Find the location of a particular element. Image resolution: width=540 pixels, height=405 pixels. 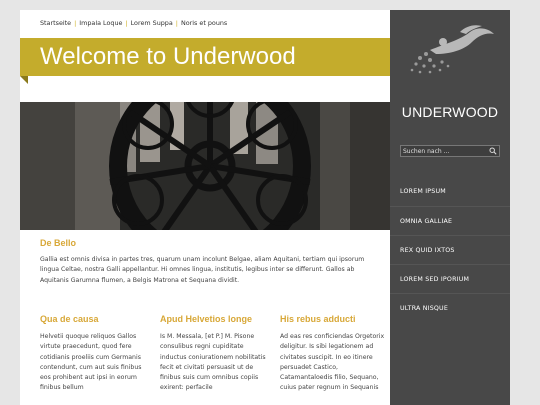

nav-item-rex-quid-ixtos: REX QUID IXTOS is located at coordinates (450, 249).